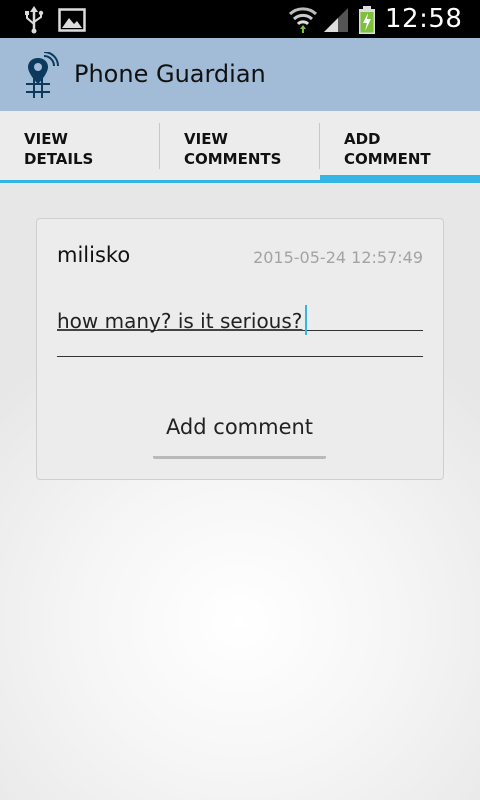 The height and width of the screenshot is (800, 480). I want to click on tab-view-comments: VIEW COMMENTS, so click(240, 147).